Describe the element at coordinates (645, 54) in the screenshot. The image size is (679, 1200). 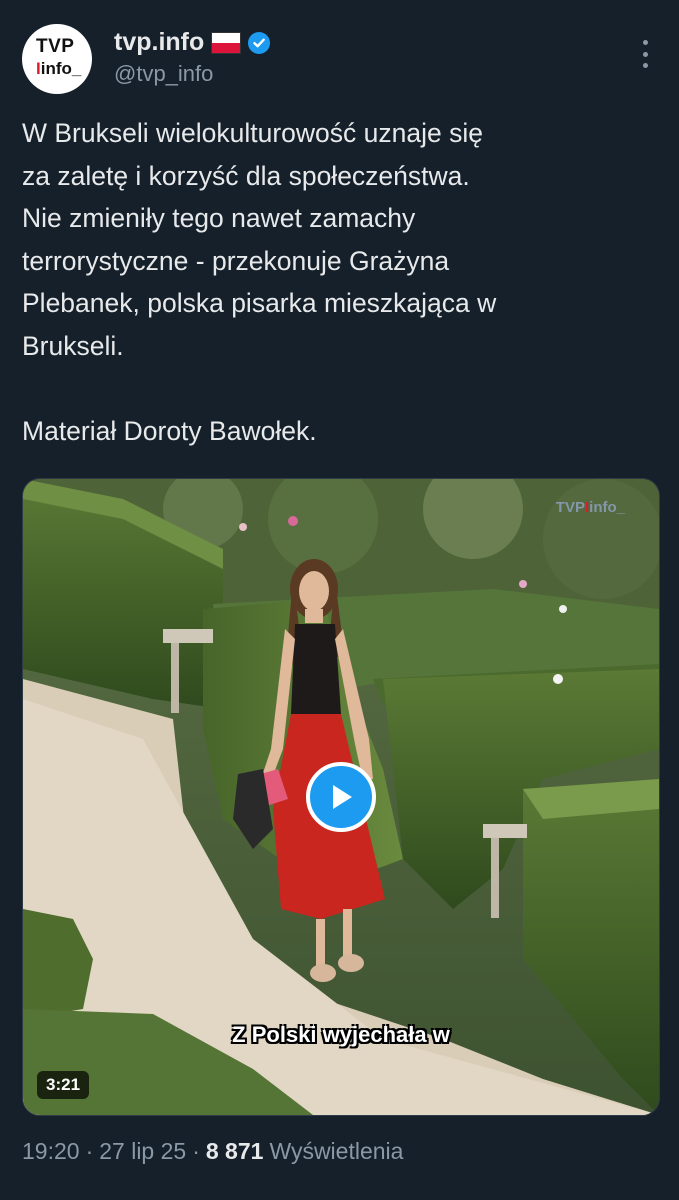
I see `more-options-icon` at that location.